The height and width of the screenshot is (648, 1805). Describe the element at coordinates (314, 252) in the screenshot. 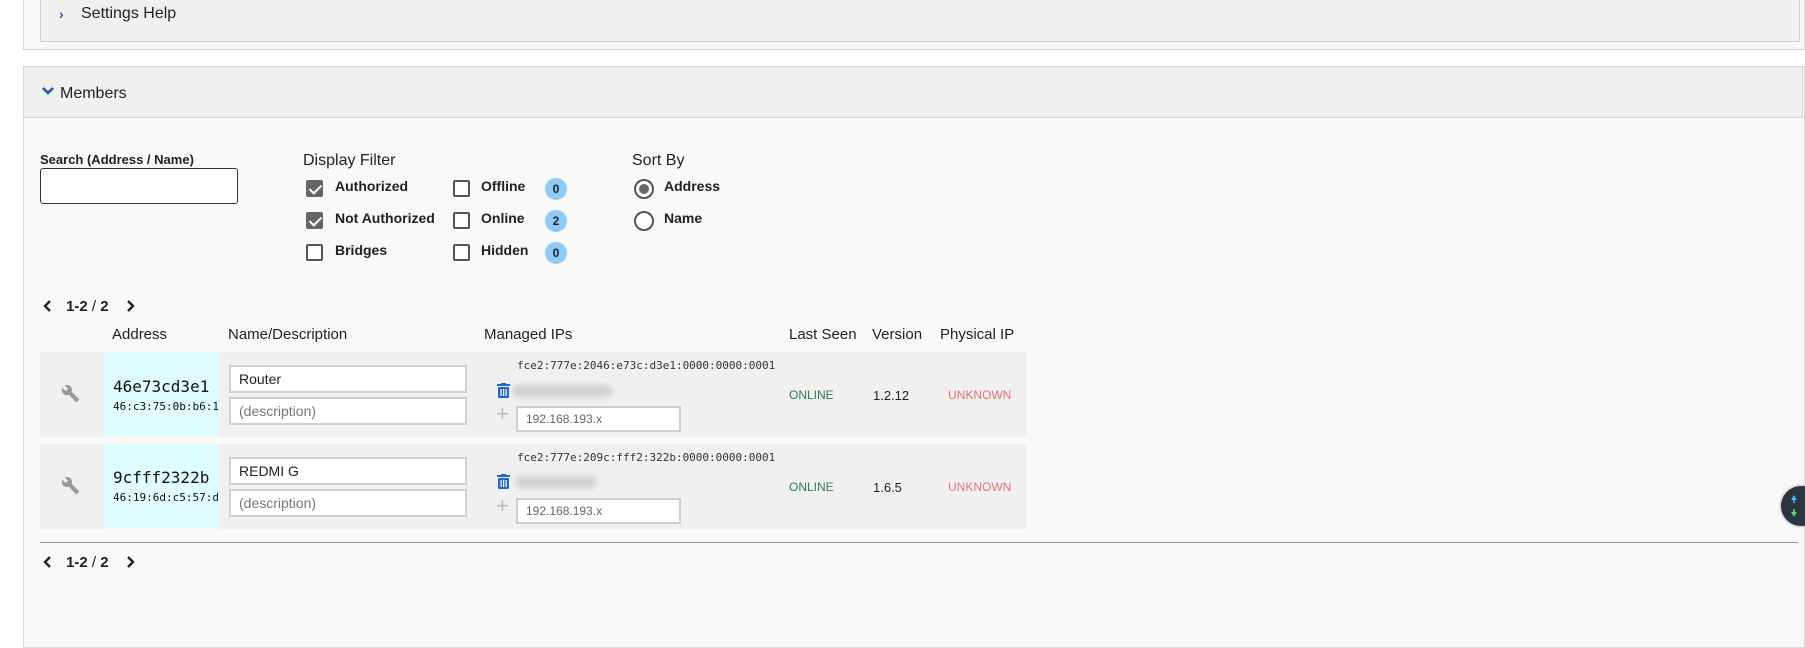

I see `bridges-checkbox` at that location.